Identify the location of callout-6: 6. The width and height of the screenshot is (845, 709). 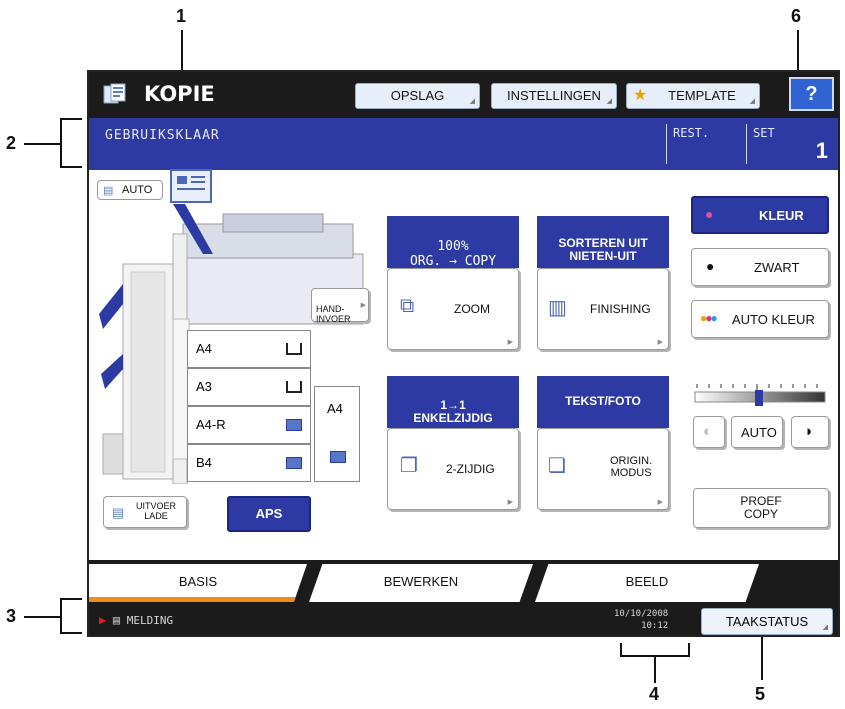
(796, 16).